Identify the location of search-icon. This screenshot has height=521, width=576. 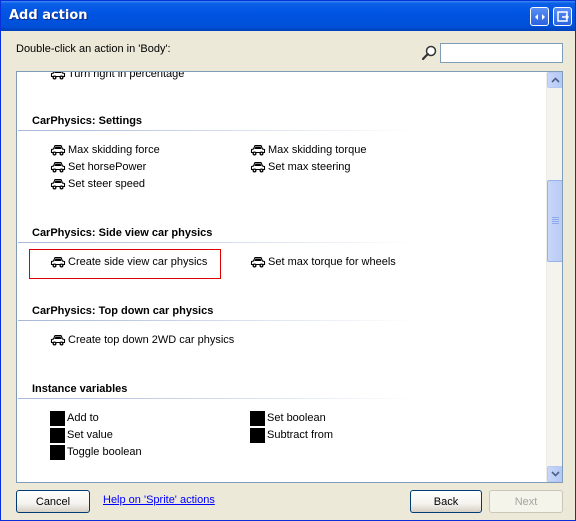
(429, 53).